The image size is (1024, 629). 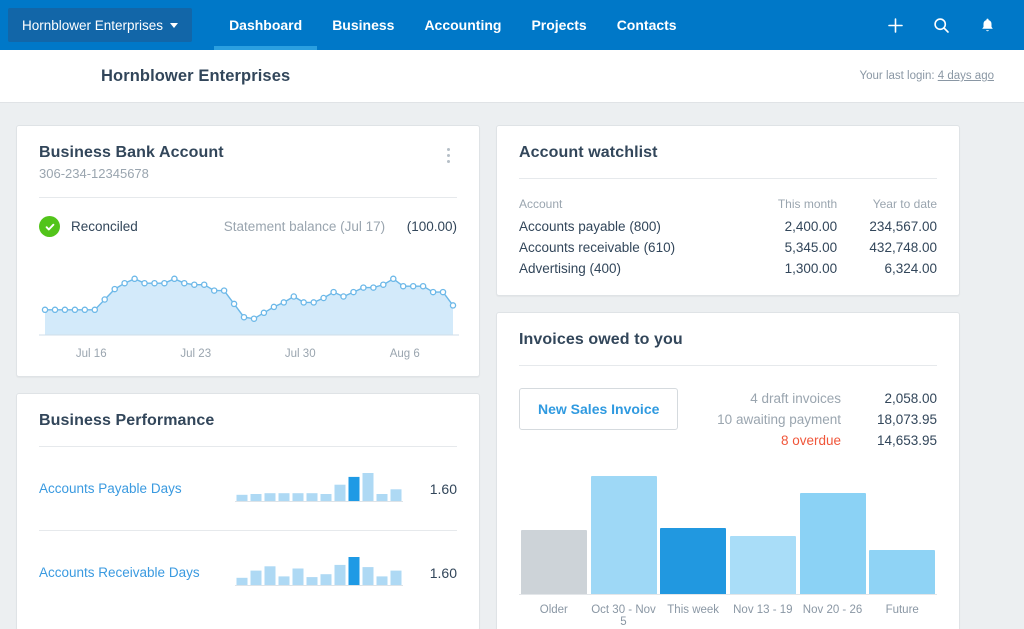 I want to click on invoice-stat-draft: 4 draft invoices 2,058.00, so click(x=827, y=398).